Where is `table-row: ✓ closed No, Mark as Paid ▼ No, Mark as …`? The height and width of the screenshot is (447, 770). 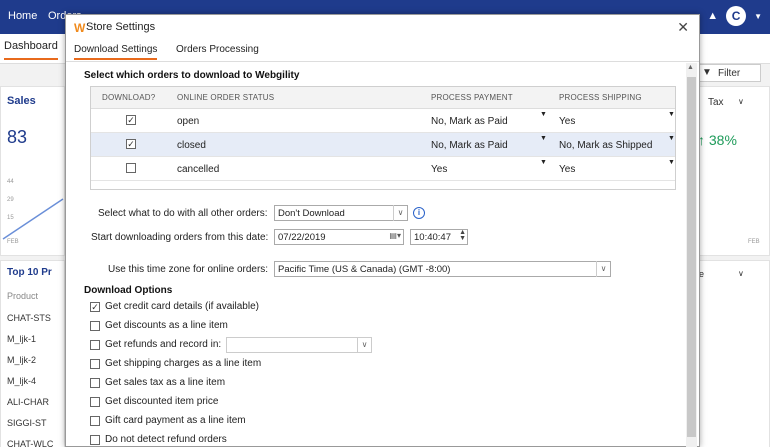 table-row: ✓ closed No, Mark as Paid ▼ No, Mark as … is located at coordinates (383, 145).